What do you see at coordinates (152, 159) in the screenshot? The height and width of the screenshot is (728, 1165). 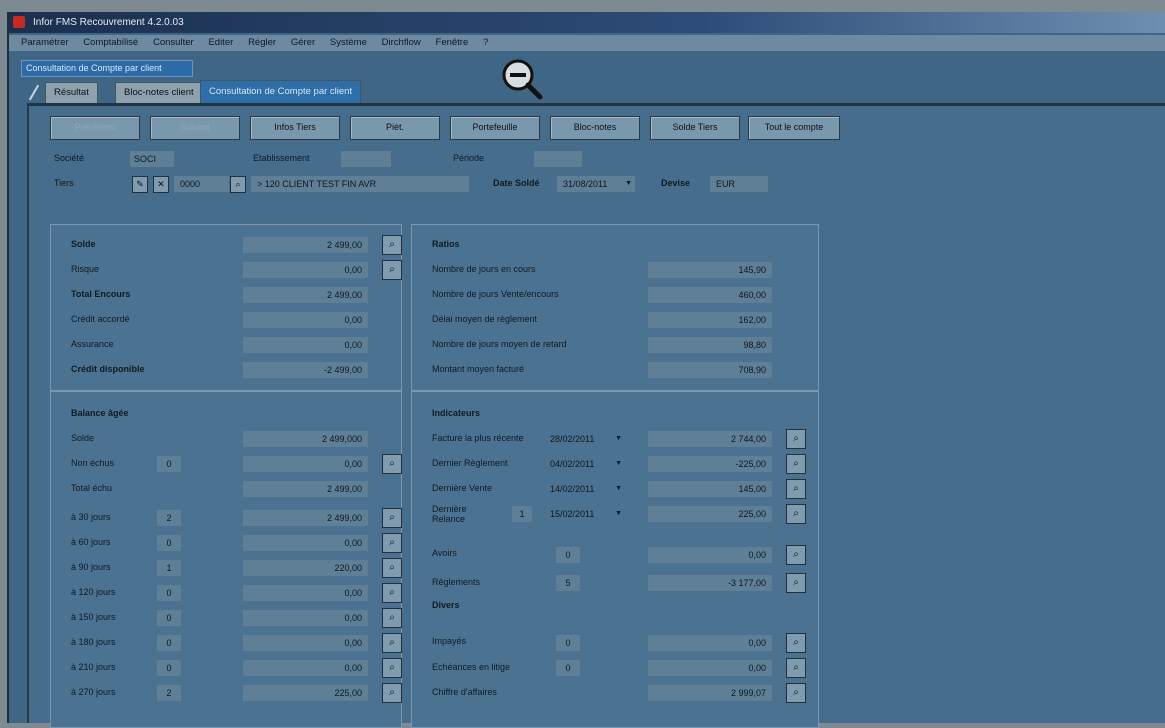 I see `societe-field: SOCI` at bounding box center [152, 159].